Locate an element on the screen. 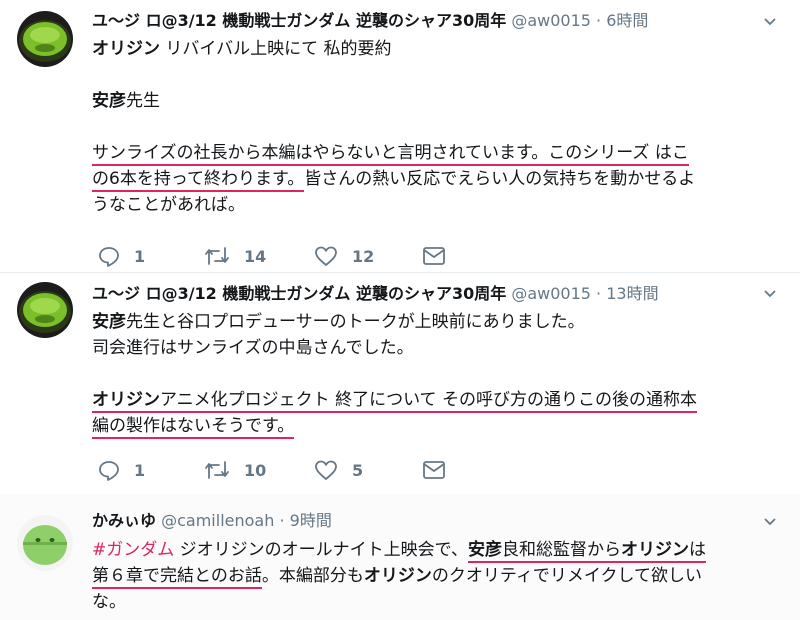 The height and width of the screenshot is (620, 800). retweet-count: 10 is located at coordinates (255, 470).